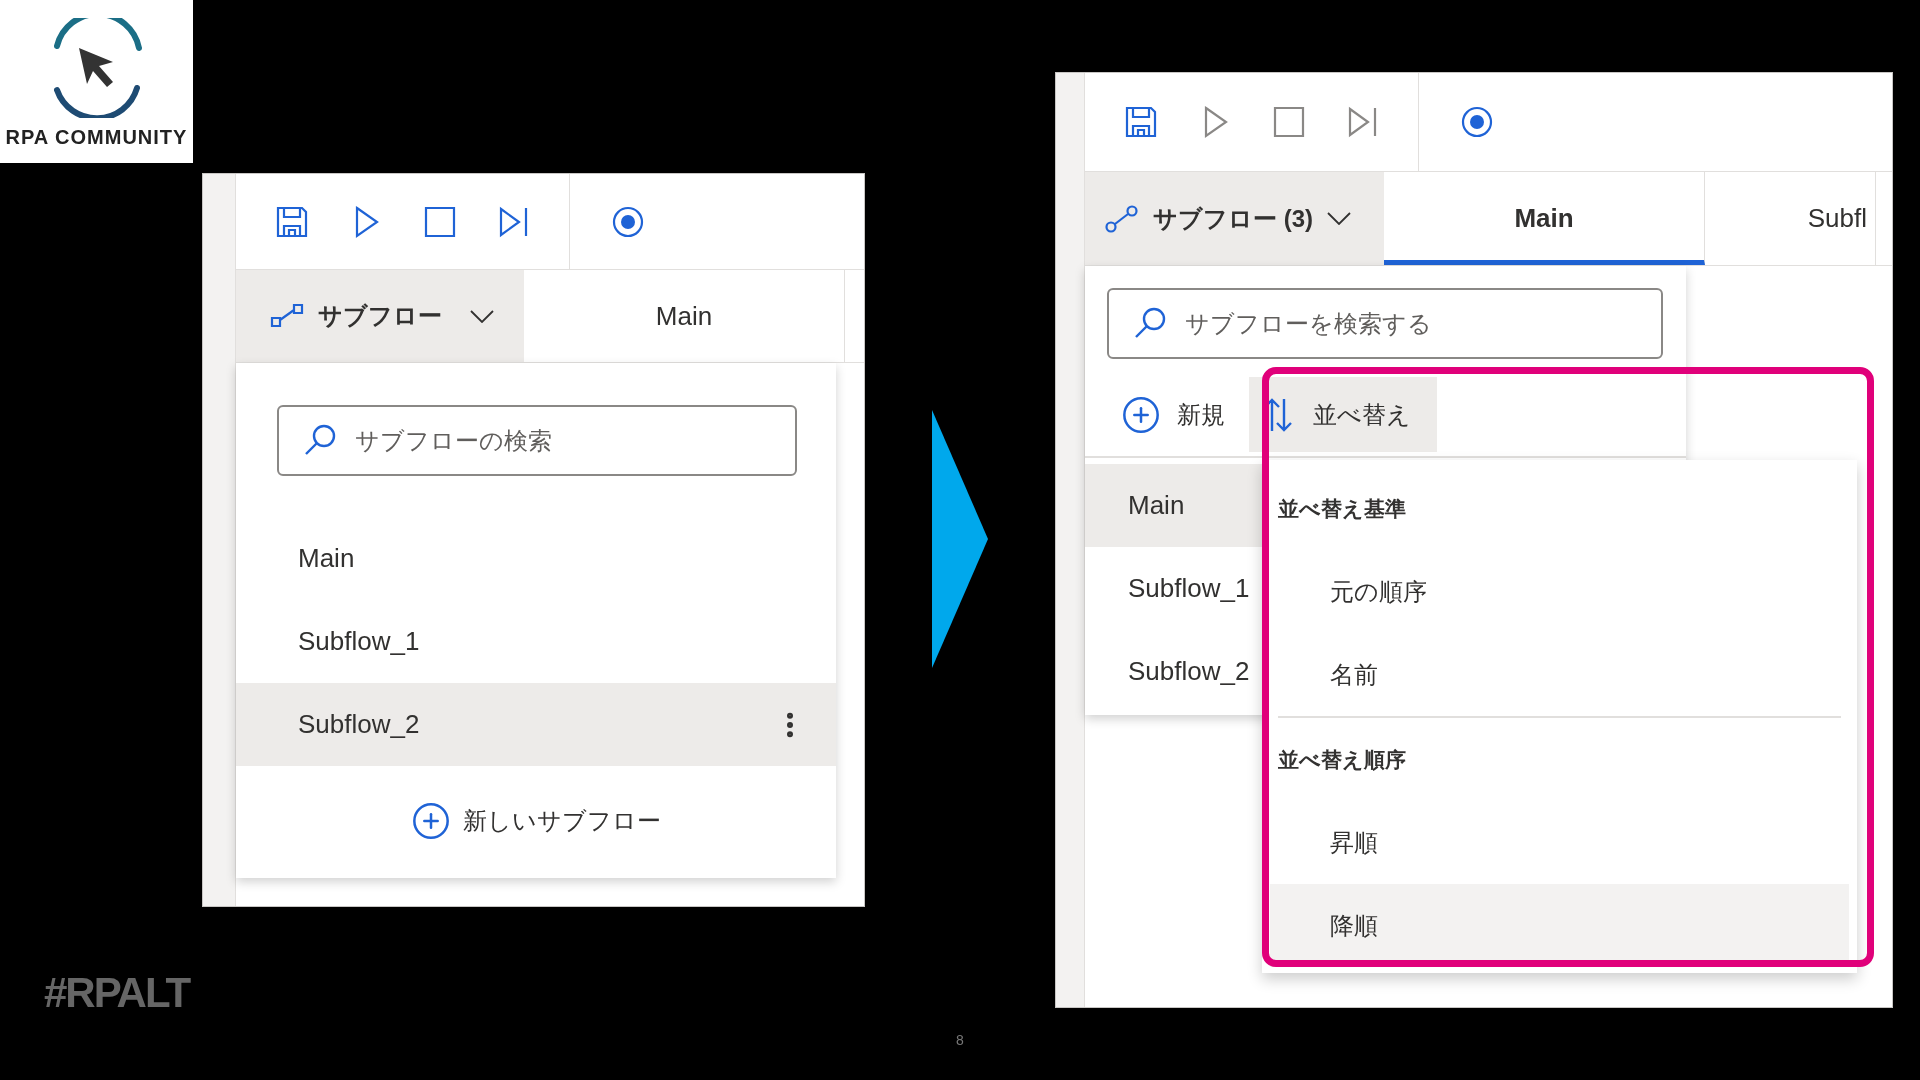 This screenshot has height=1080, width=1920. I want to click on menu-heading: 並べ替え基準, so click(1342, 508).